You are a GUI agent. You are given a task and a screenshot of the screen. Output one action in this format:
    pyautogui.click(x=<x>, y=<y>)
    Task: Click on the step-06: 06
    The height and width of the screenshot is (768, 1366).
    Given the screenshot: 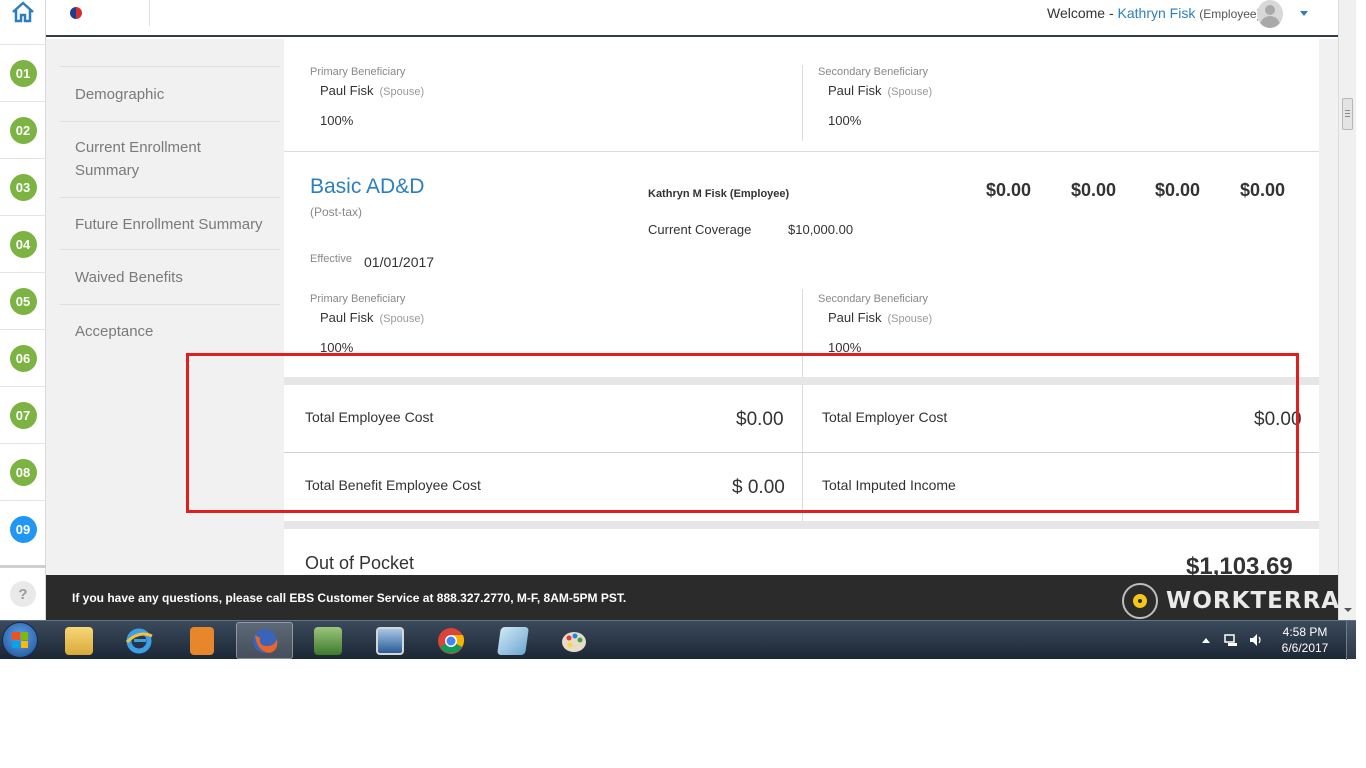 What is the action you would take?
    pyautogui.click(x=23, y=357)
    